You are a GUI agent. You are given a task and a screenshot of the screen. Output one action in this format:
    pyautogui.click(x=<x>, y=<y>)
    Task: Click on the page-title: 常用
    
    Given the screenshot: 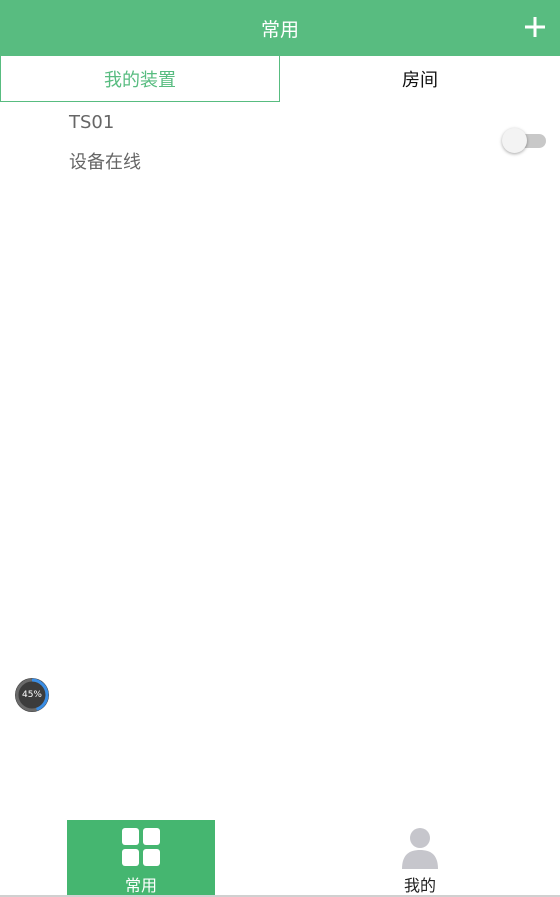 What is the action you would take?
    pyautogui.click(x=279, y=29)
    